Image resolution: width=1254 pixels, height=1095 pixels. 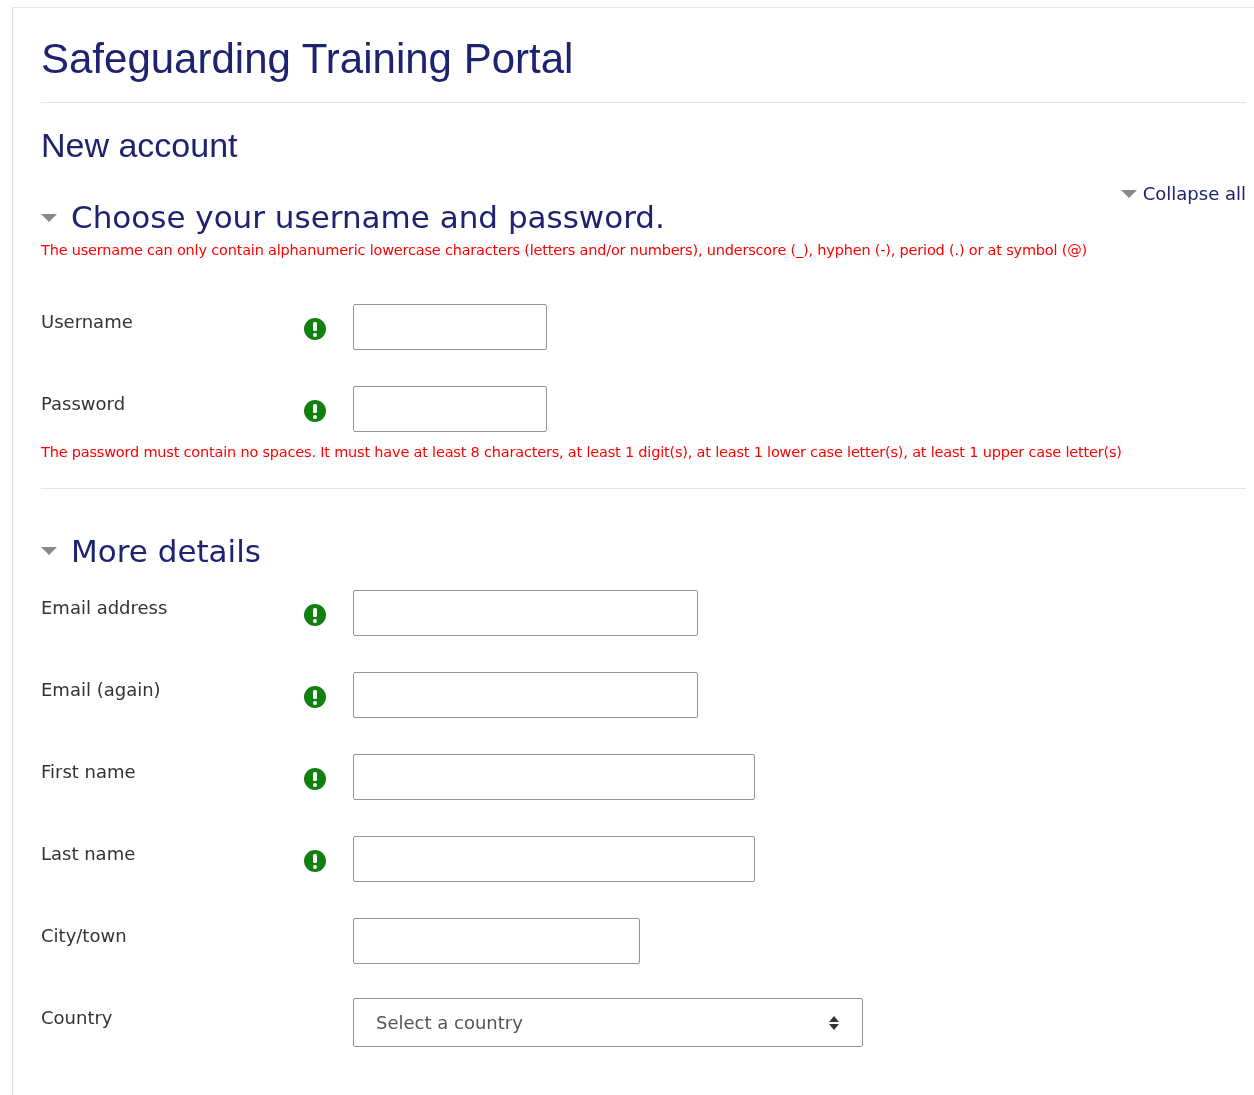 I want to click on field-label: Password, so click(x=84, y=404).